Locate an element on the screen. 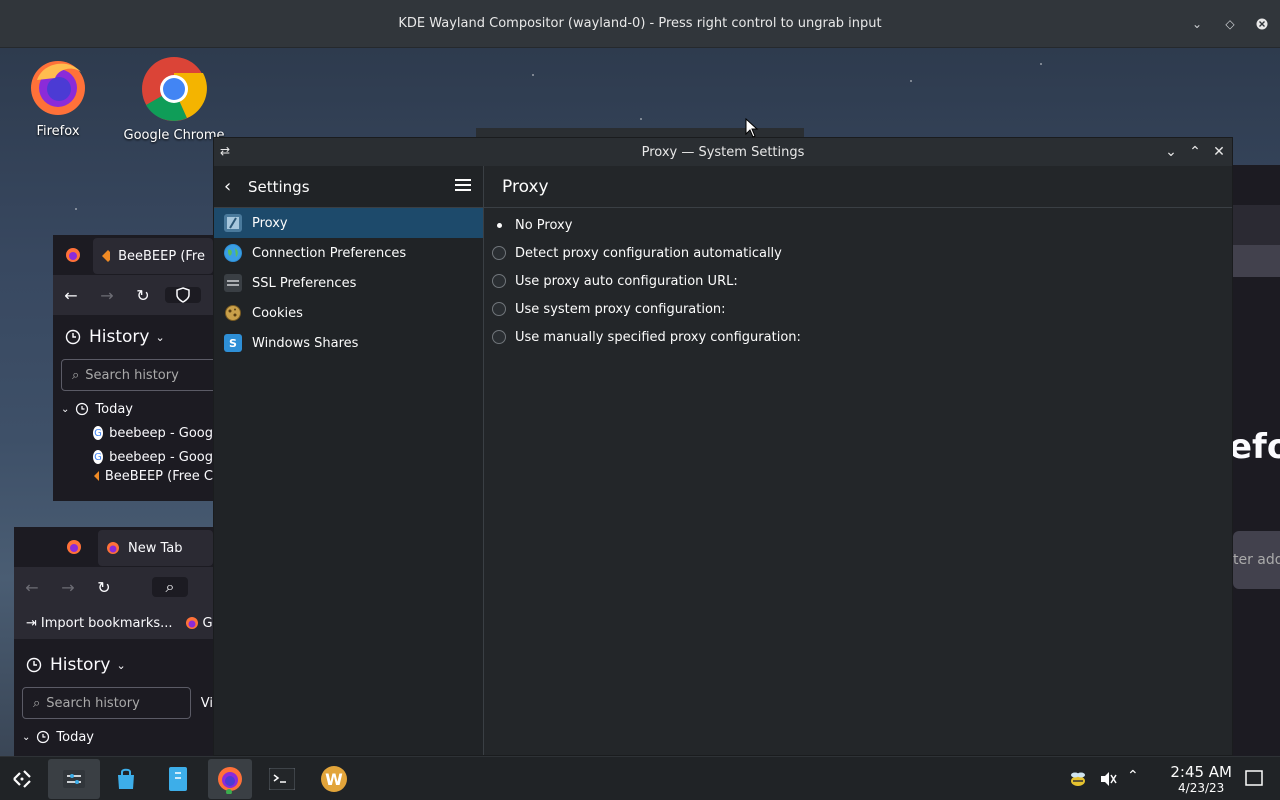  address-placeholder: ter add is located at coordinates (1256, 560).